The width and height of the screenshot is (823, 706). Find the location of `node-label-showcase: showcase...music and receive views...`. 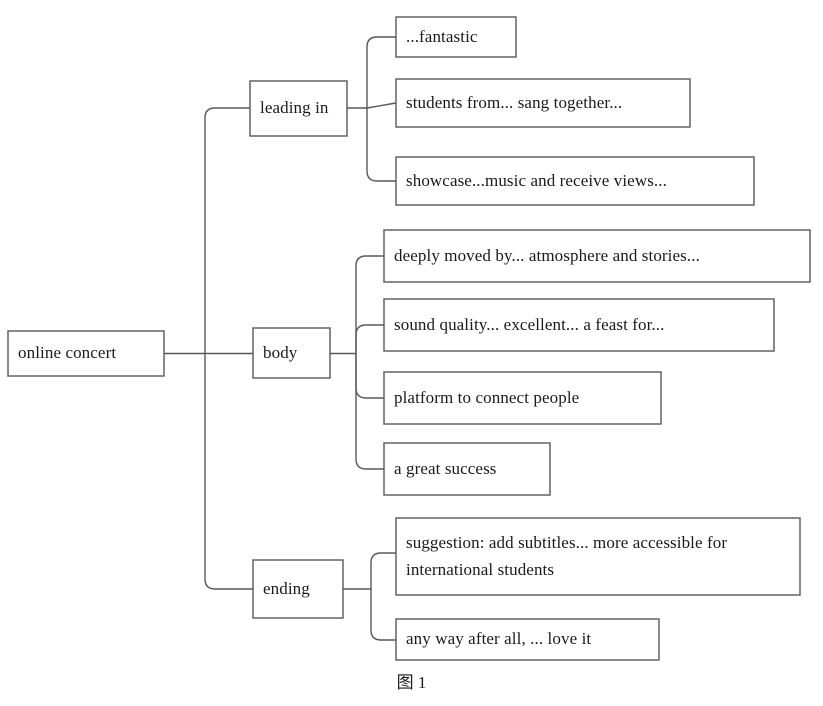

node-label-showcase: showcase...music and receive views... is located at coordinates (536, 180).